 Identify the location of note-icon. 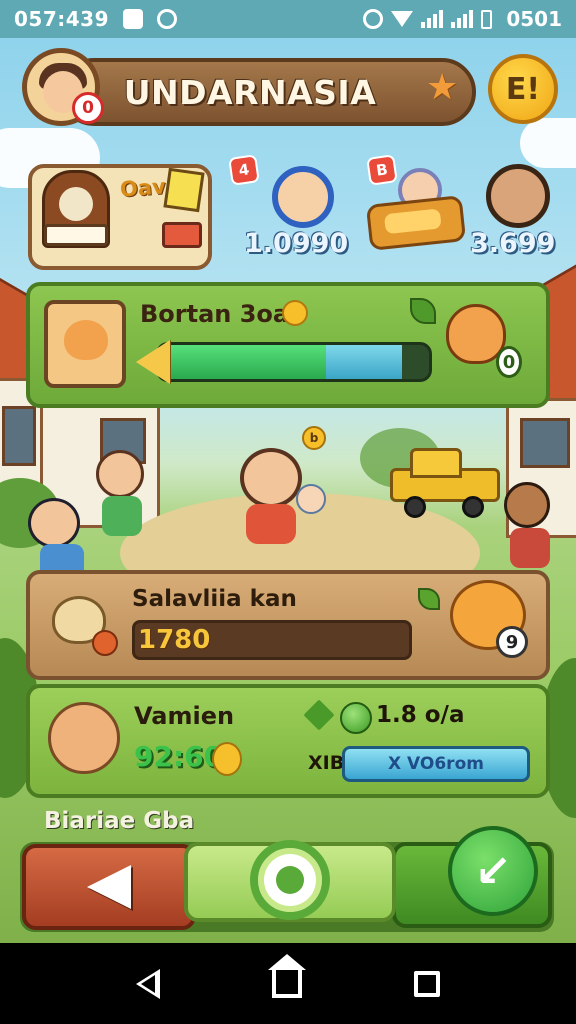
(184, 190).